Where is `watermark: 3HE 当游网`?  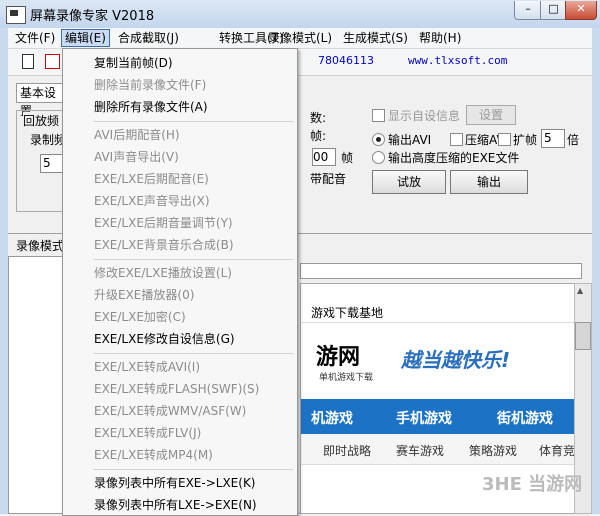
watermark: 3HE 当游网 is located at coordinates (532, 484).